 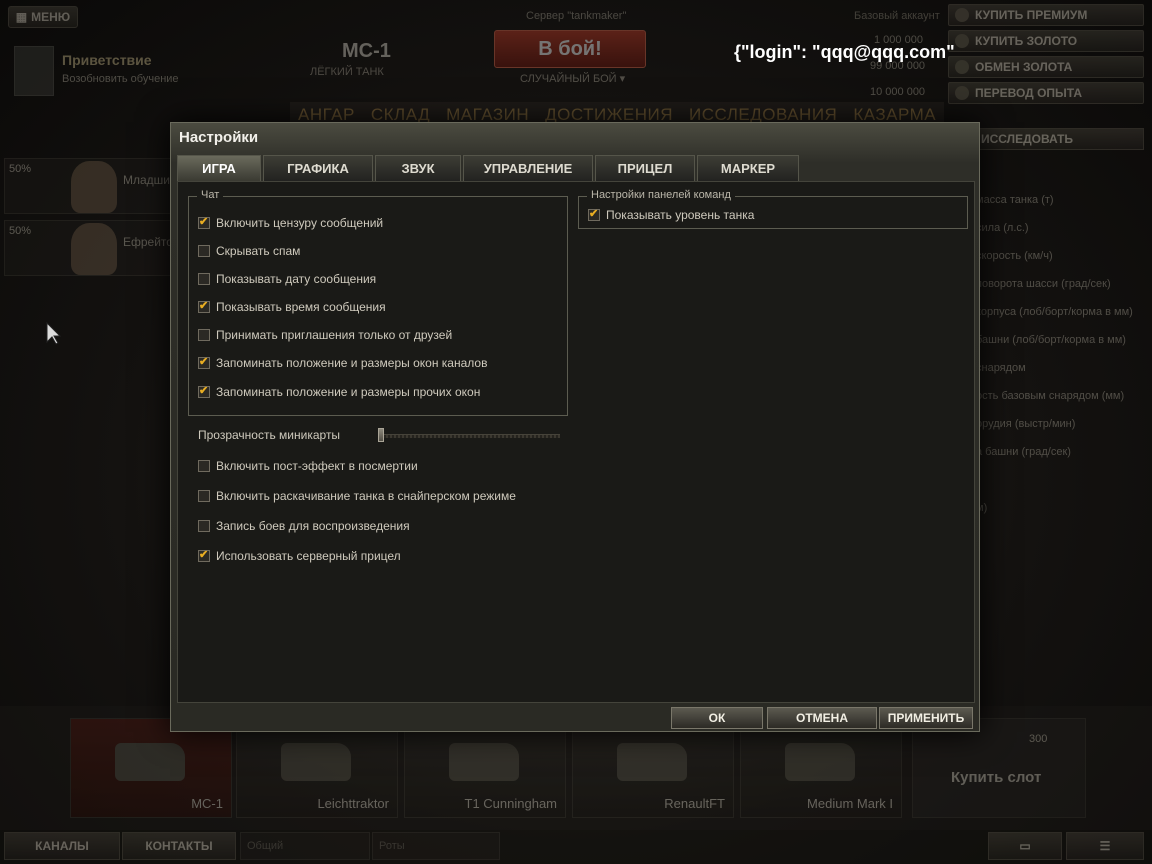 What do you see at coordinates (1014, 256) in the screenshot?
I see `param-row: скорость (км/ч)` at bounding box center [1014, 256].